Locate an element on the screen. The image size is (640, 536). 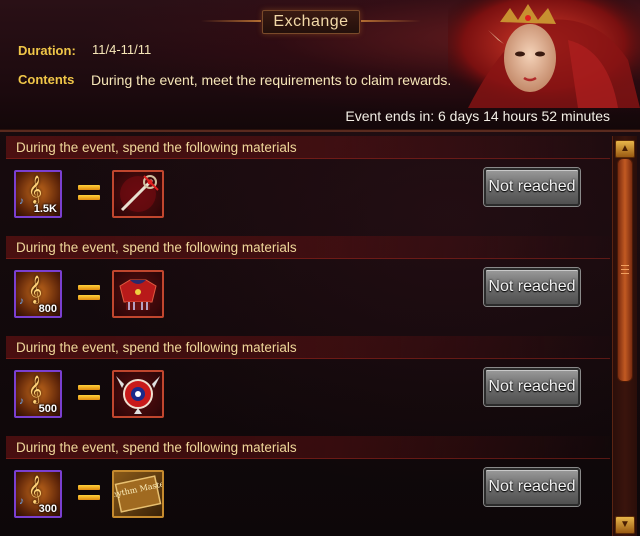
scroll-thumb is located at coordinates (625, 270).